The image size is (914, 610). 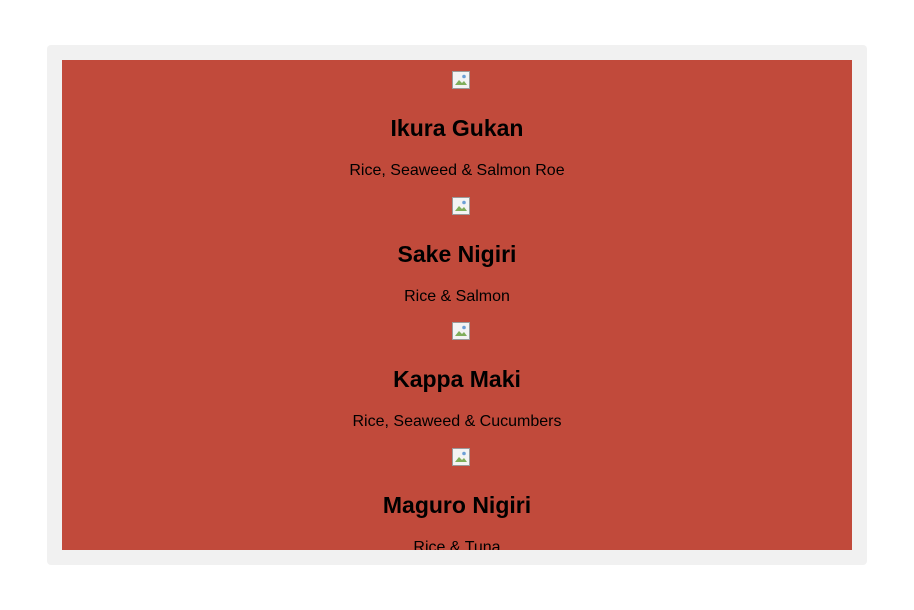 I want to click on menu-item-name: Ikura Gukan, so click(x=457, y=128).